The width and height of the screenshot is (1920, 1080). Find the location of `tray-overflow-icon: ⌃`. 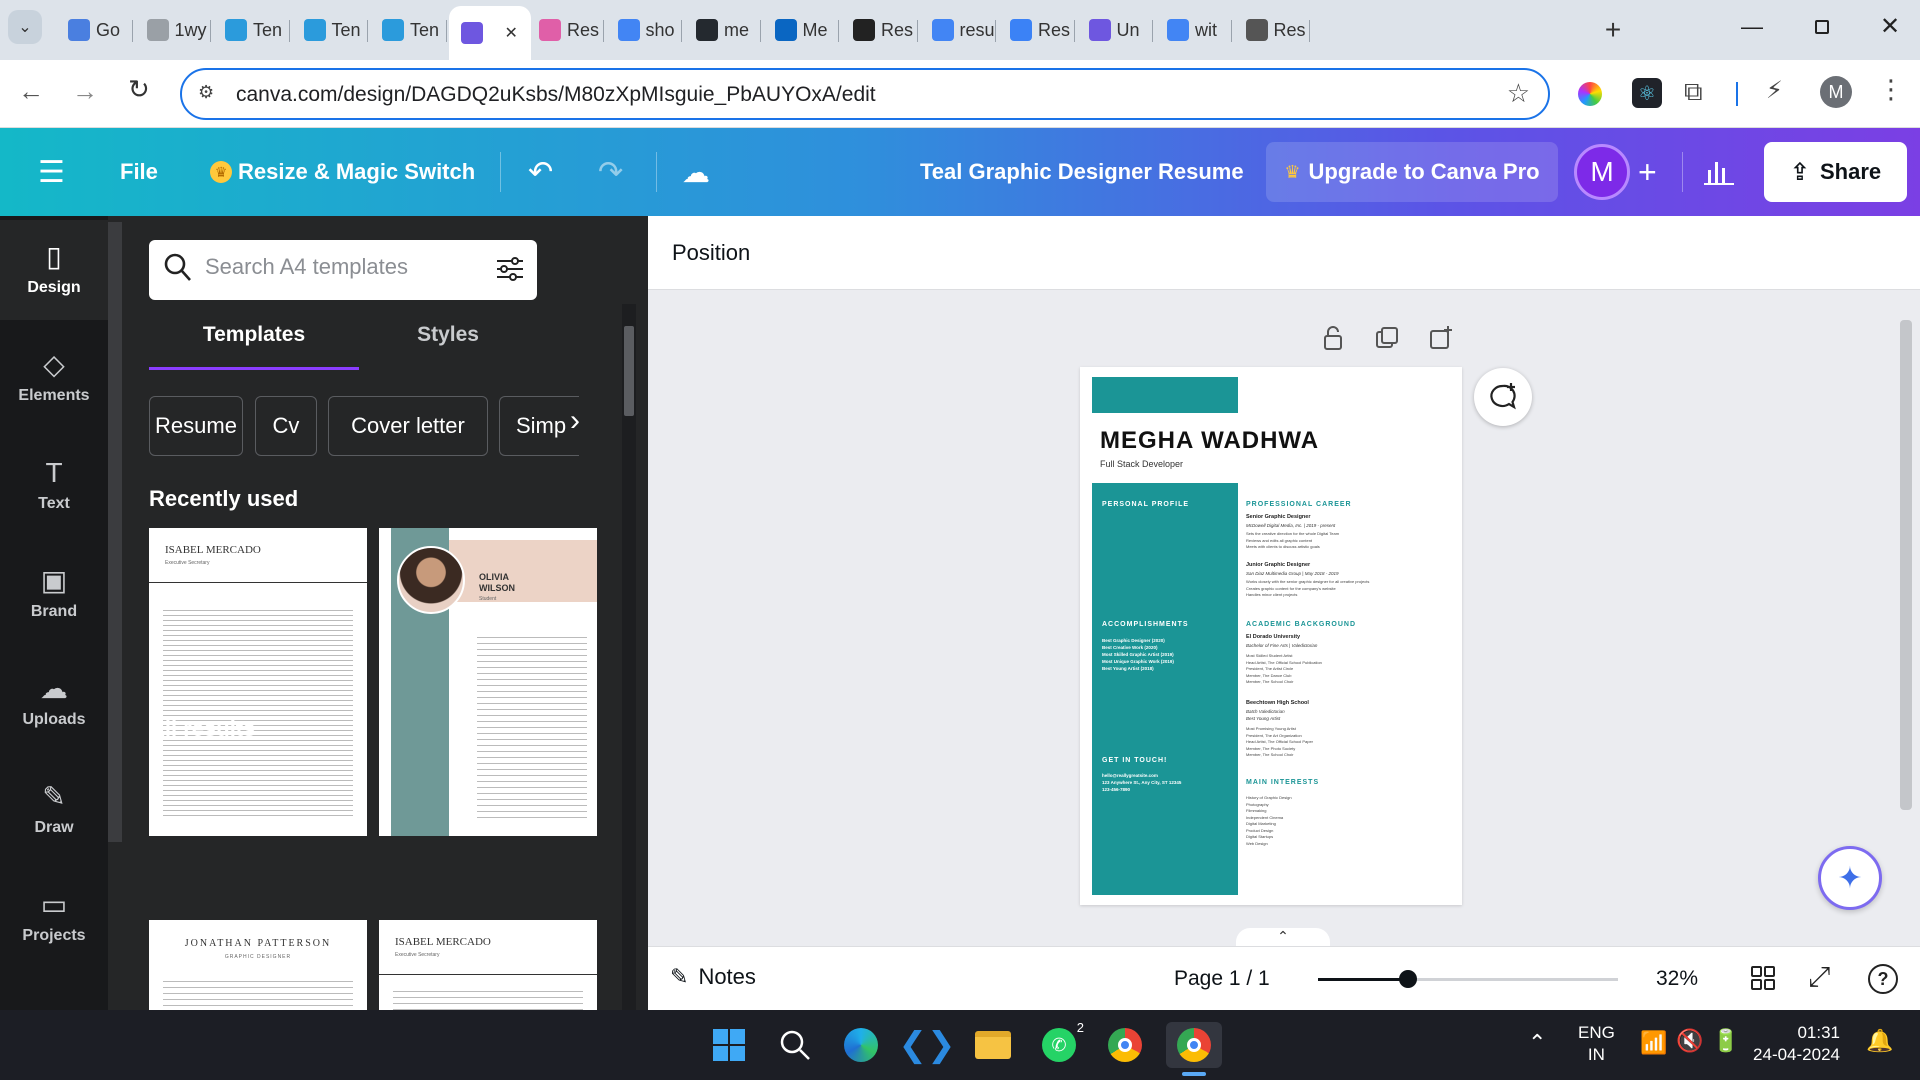

tray-overflow-icon: ⌃ is located at coordinates (1537, 1043).